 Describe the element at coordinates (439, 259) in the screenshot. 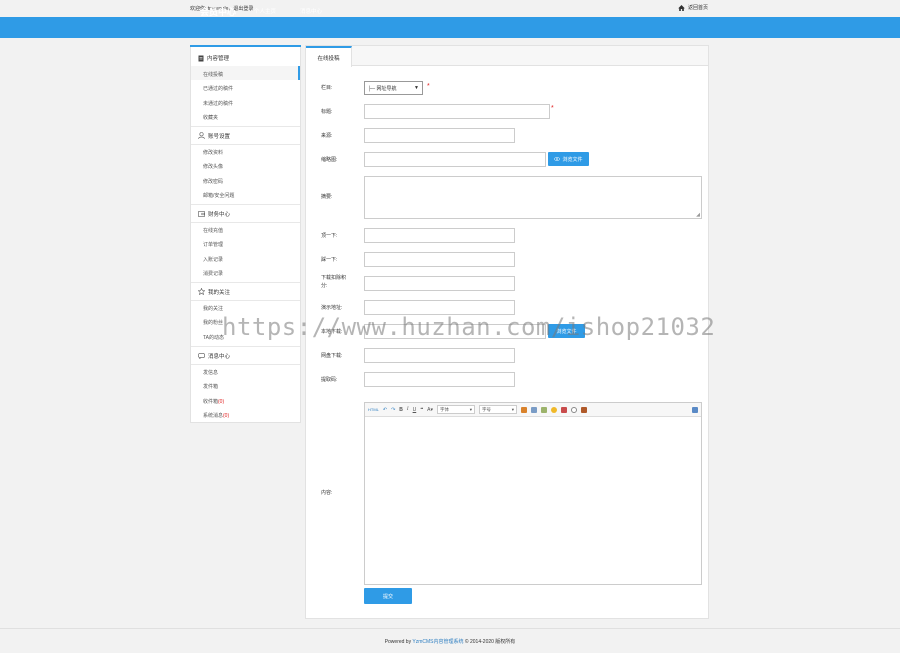

I see `try2-input` at that location.